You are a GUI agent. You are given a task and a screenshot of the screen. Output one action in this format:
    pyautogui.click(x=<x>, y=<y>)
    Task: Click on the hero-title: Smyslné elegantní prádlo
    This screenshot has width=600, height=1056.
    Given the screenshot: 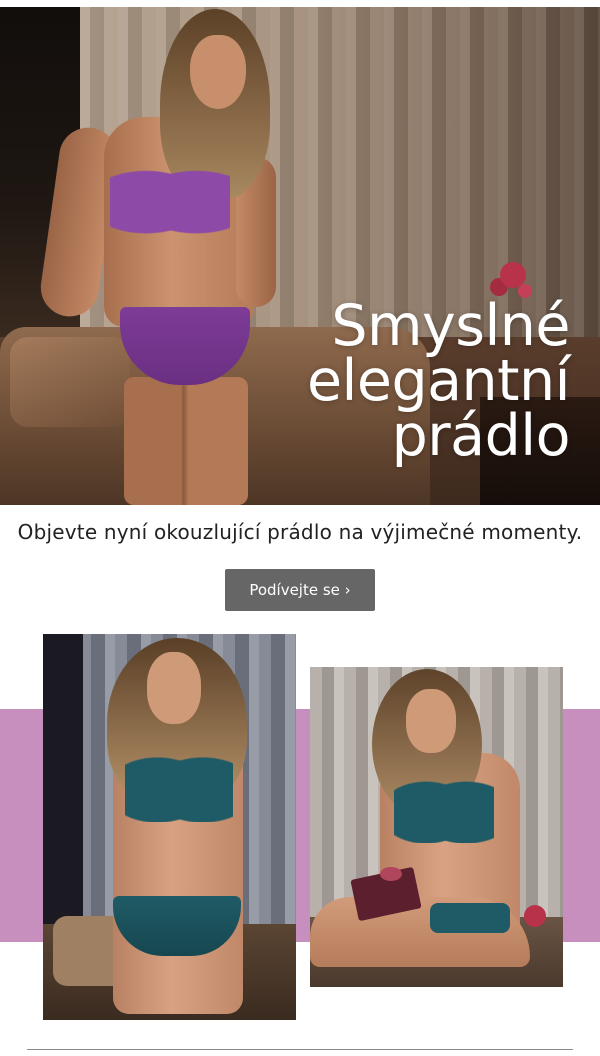 What is the action you would take?
    pyautogui.click(x=410, y=381)
    